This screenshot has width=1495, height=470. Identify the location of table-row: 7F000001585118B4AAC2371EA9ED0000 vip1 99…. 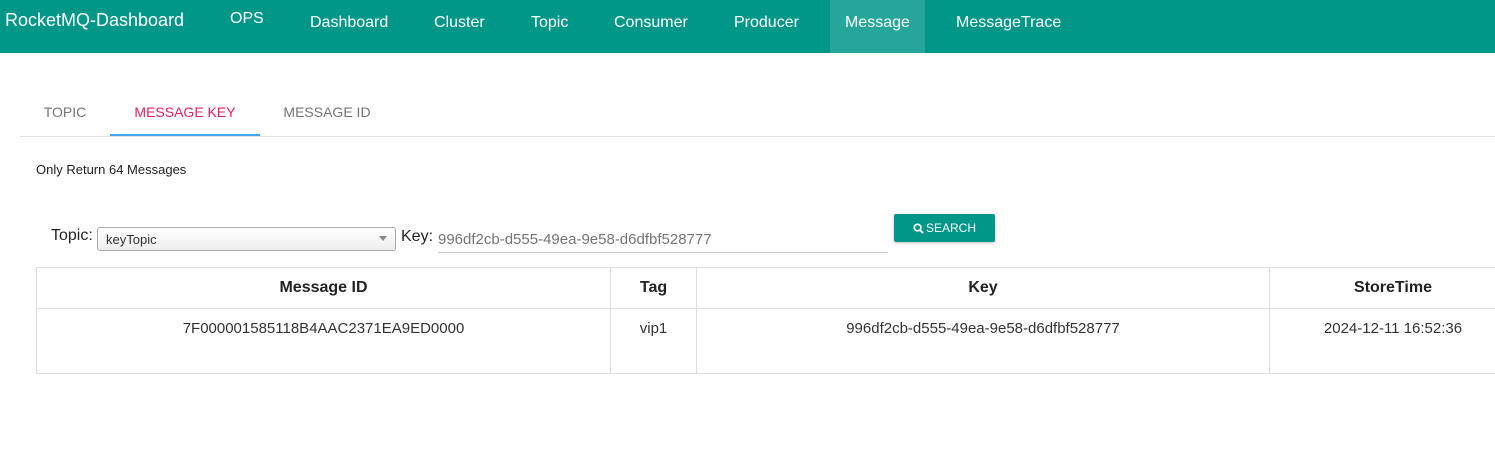
(765, 341).